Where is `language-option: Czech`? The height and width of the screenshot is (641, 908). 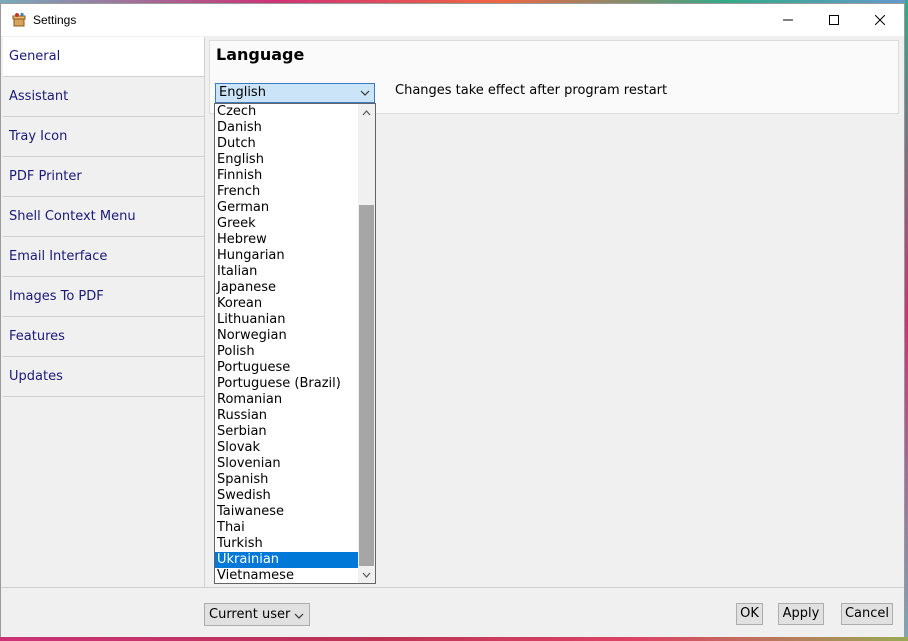
language-option: Czech is located at coordinates (286, 112).